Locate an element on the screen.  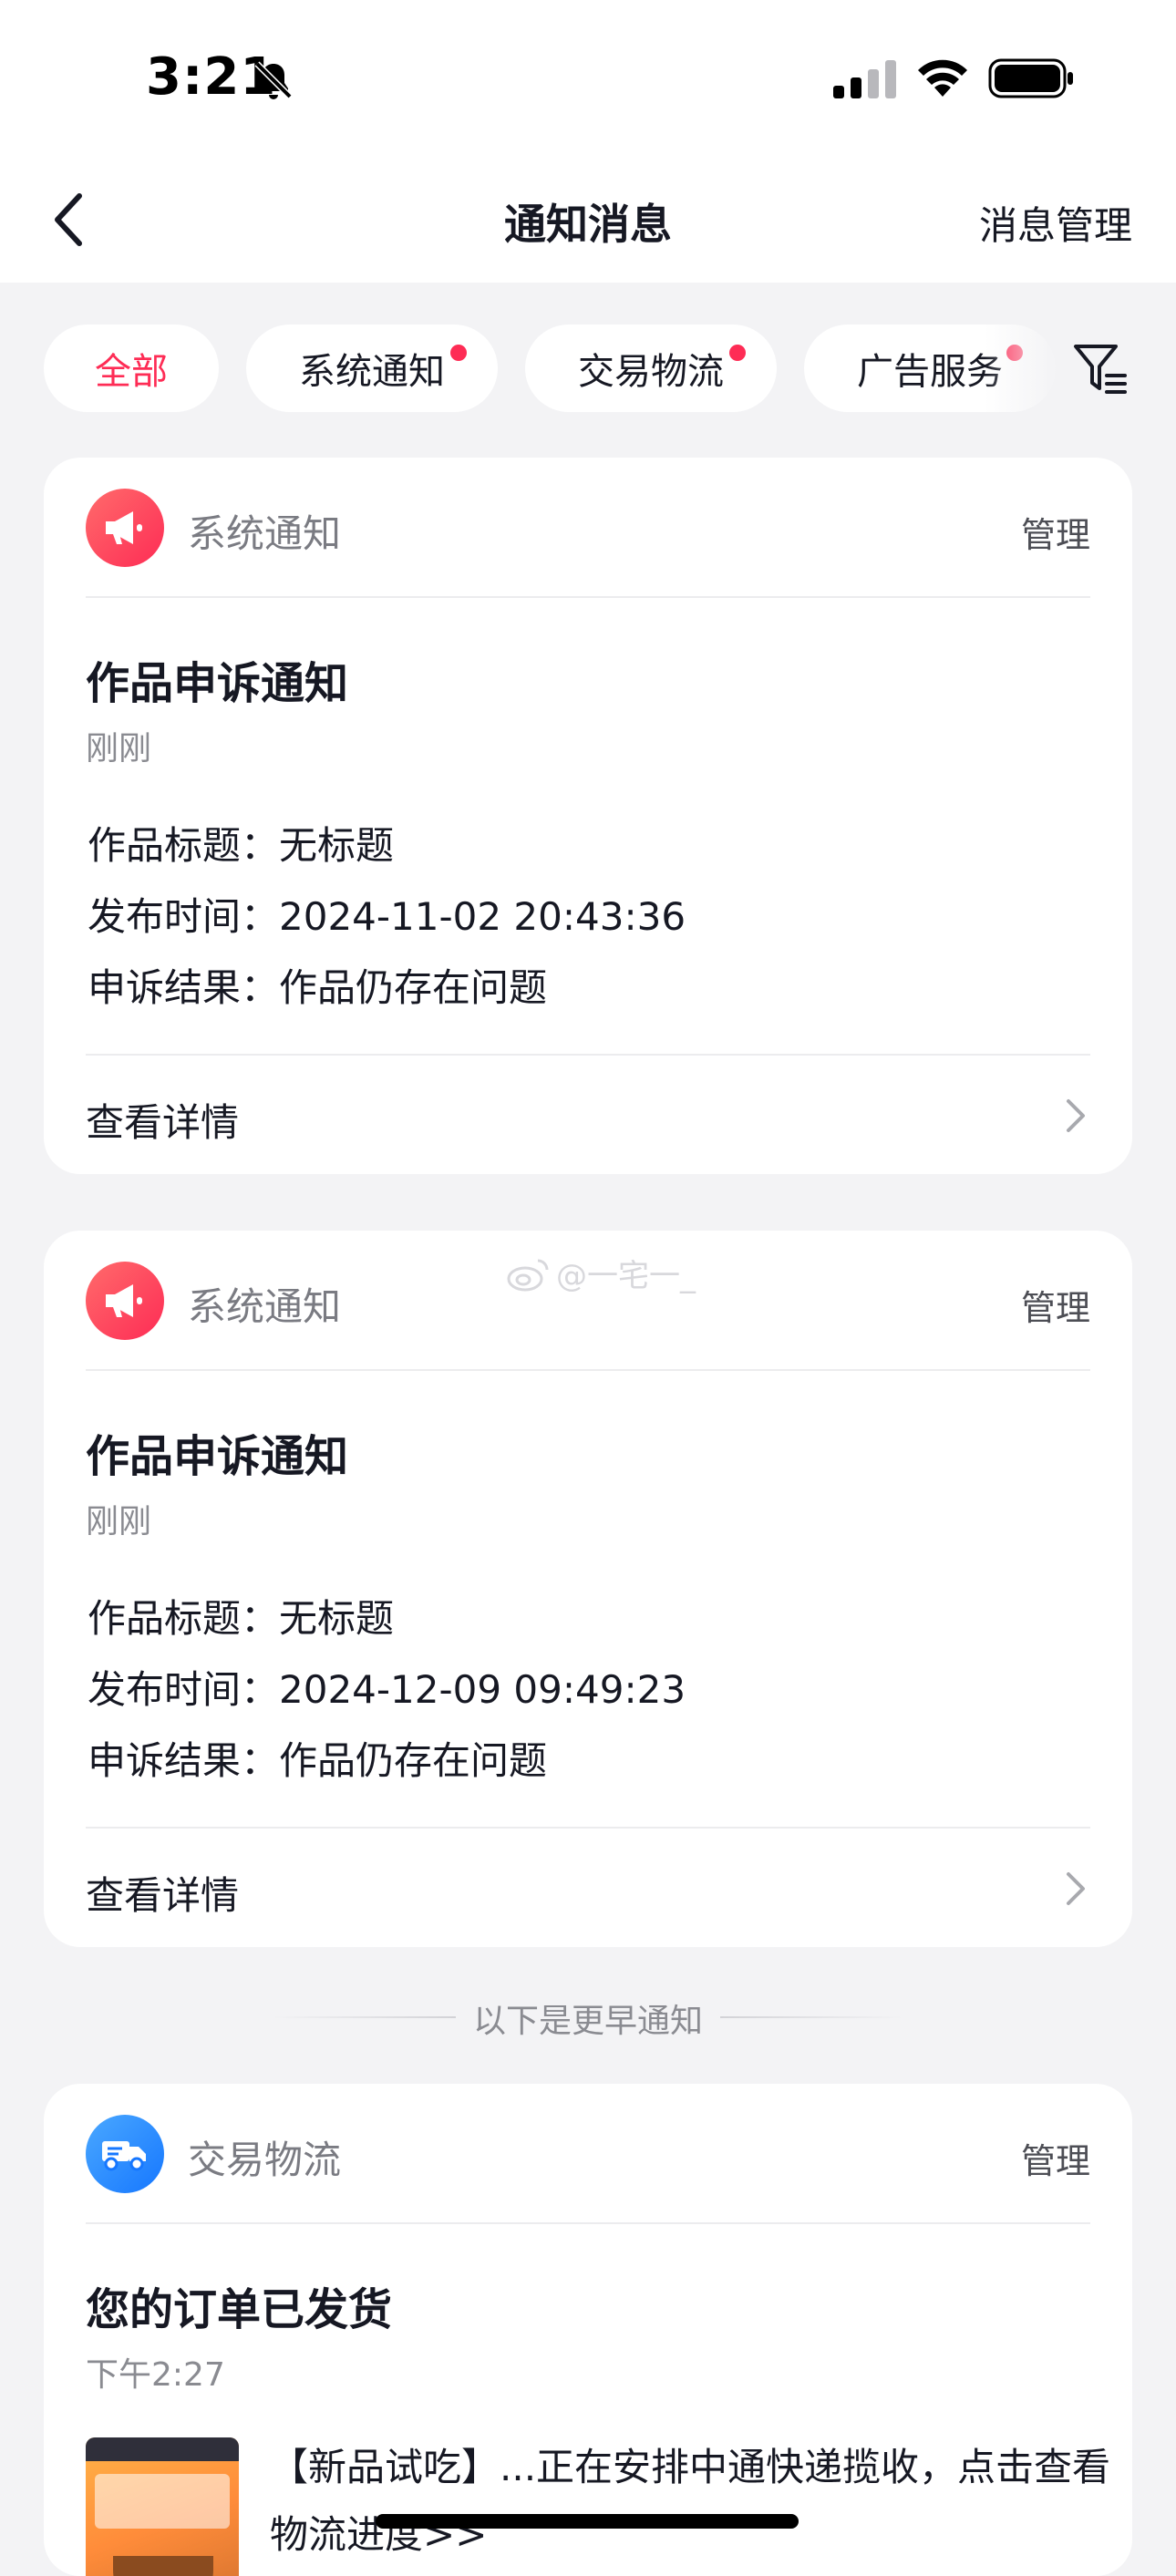
battery-icon is located at coordinates (1030, 78).